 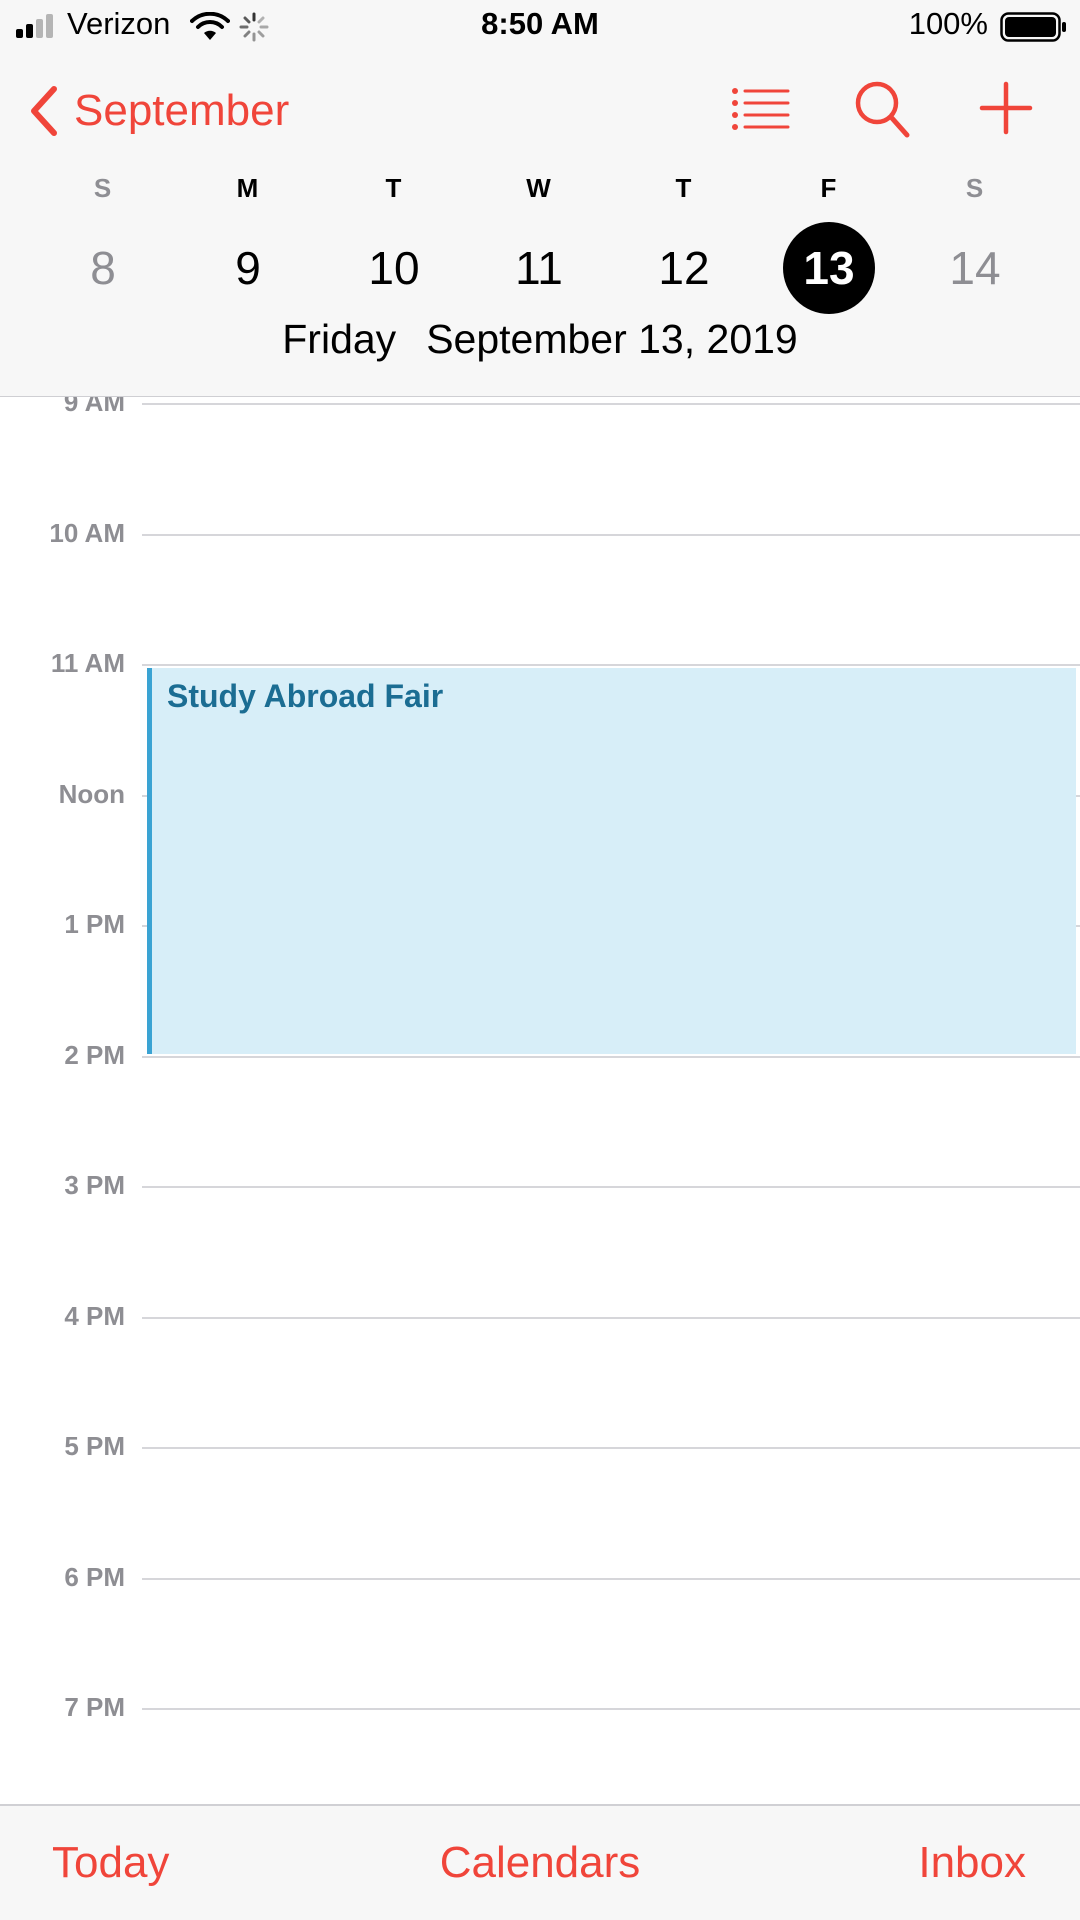 I want to click on selected-full-date: September 13, 2019, so click(x=612, y=339).